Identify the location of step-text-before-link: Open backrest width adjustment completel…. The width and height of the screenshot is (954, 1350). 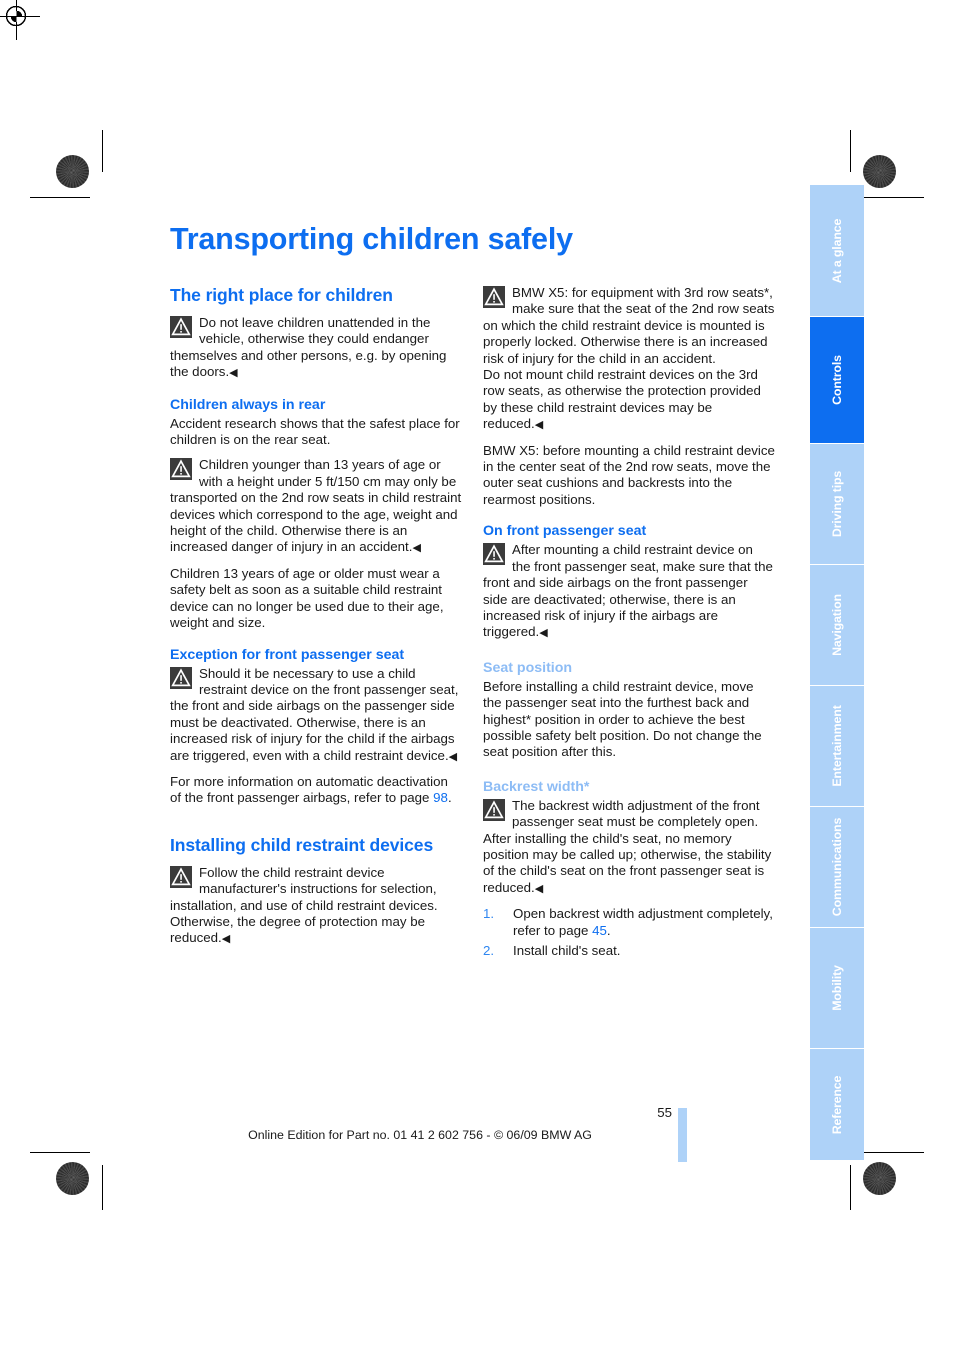
(643, 922).